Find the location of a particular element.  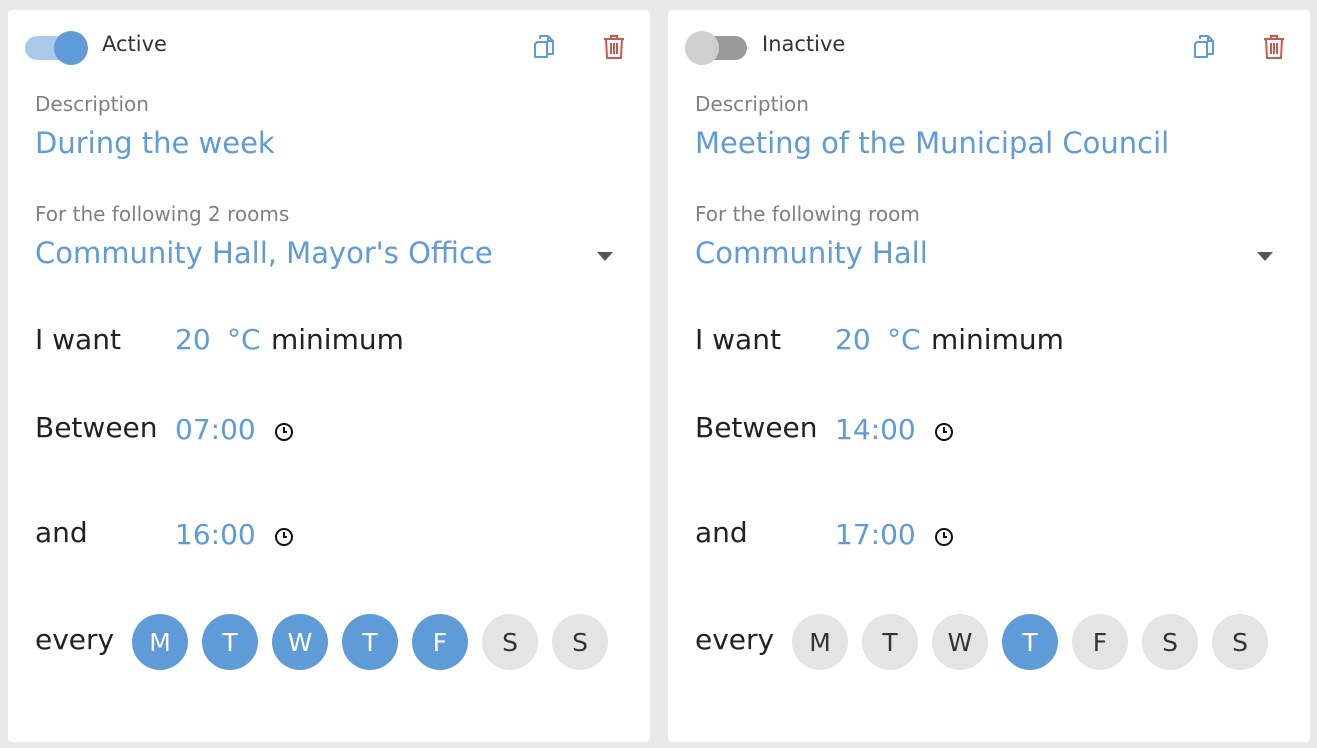

rooms-select: Community Hall, Mayor's Office is located at coordinates (264, 253).